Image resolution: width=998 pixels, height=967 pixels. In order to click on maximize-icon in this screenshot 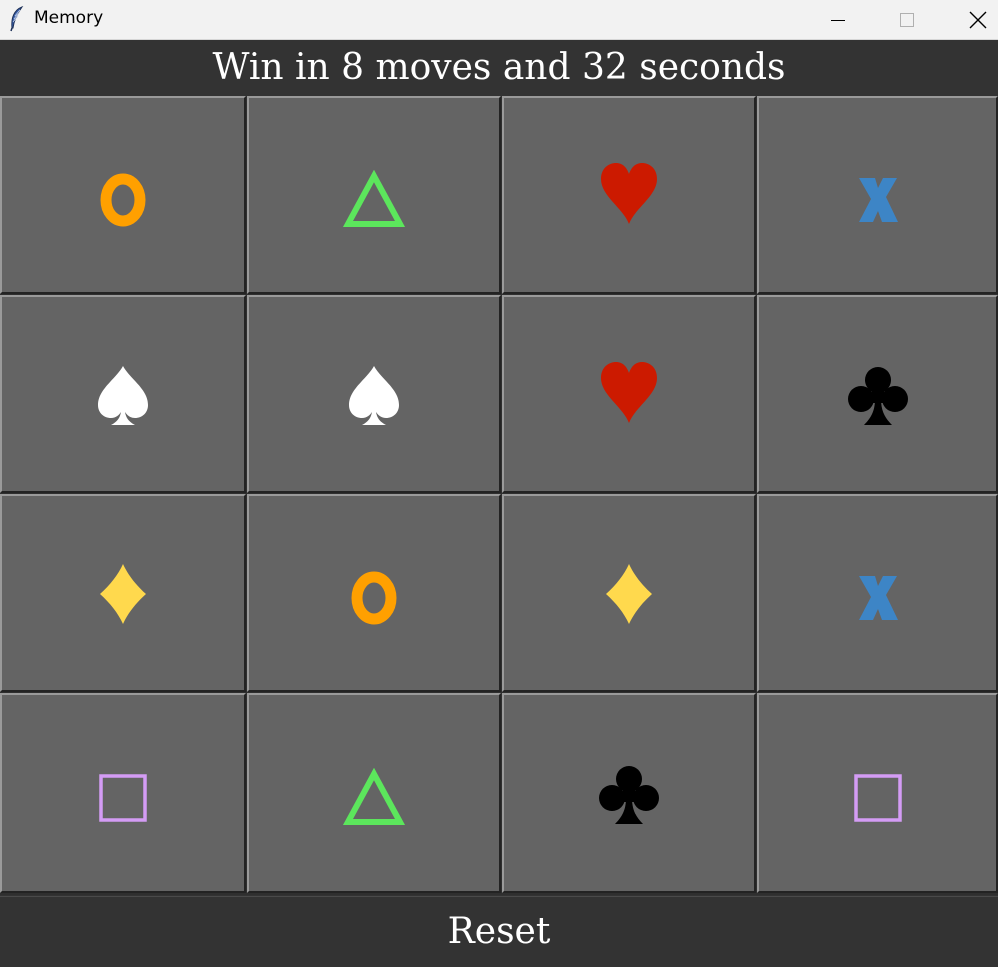, I will do `click(907, 20)`.